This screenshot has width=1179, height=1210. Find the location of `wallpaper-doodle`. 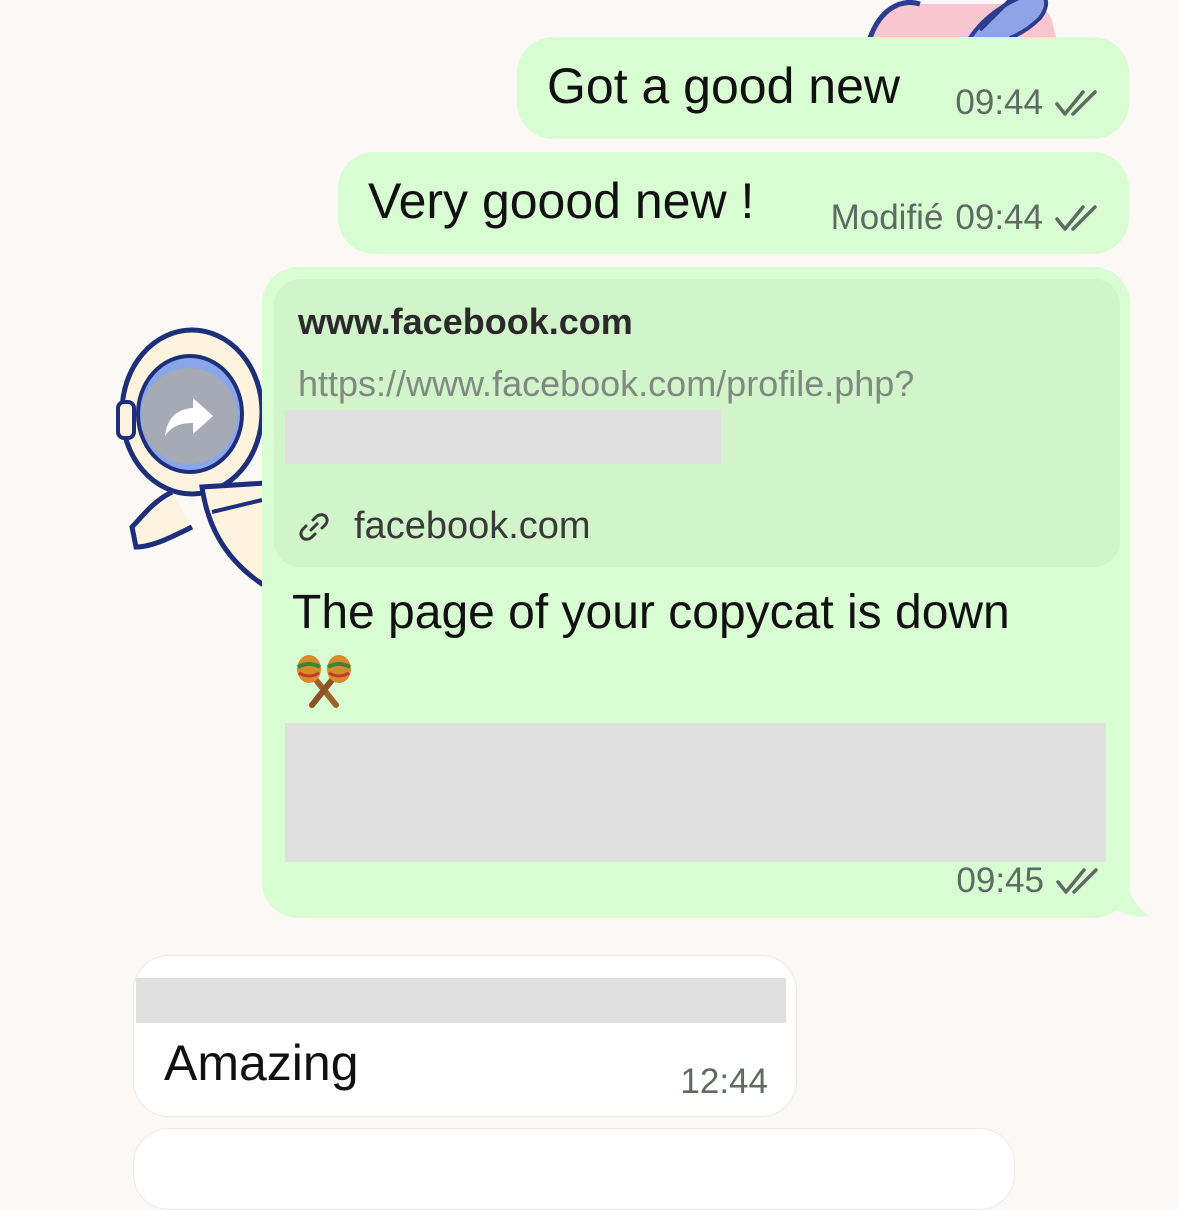

wallpaper-doodle is located at coordinates (961, 19).